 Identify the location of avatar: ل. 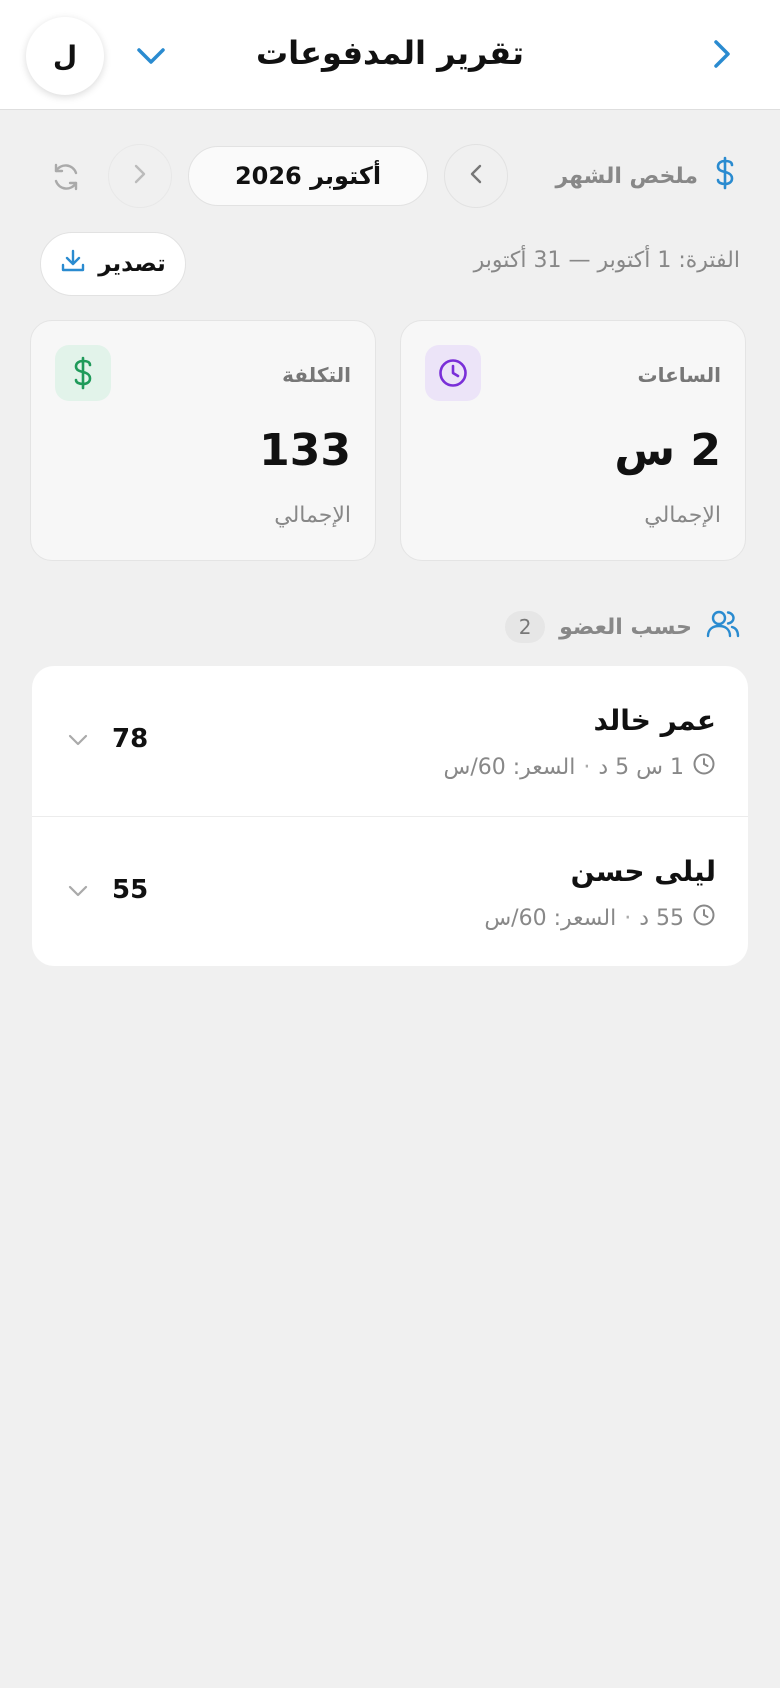
(65, 56).